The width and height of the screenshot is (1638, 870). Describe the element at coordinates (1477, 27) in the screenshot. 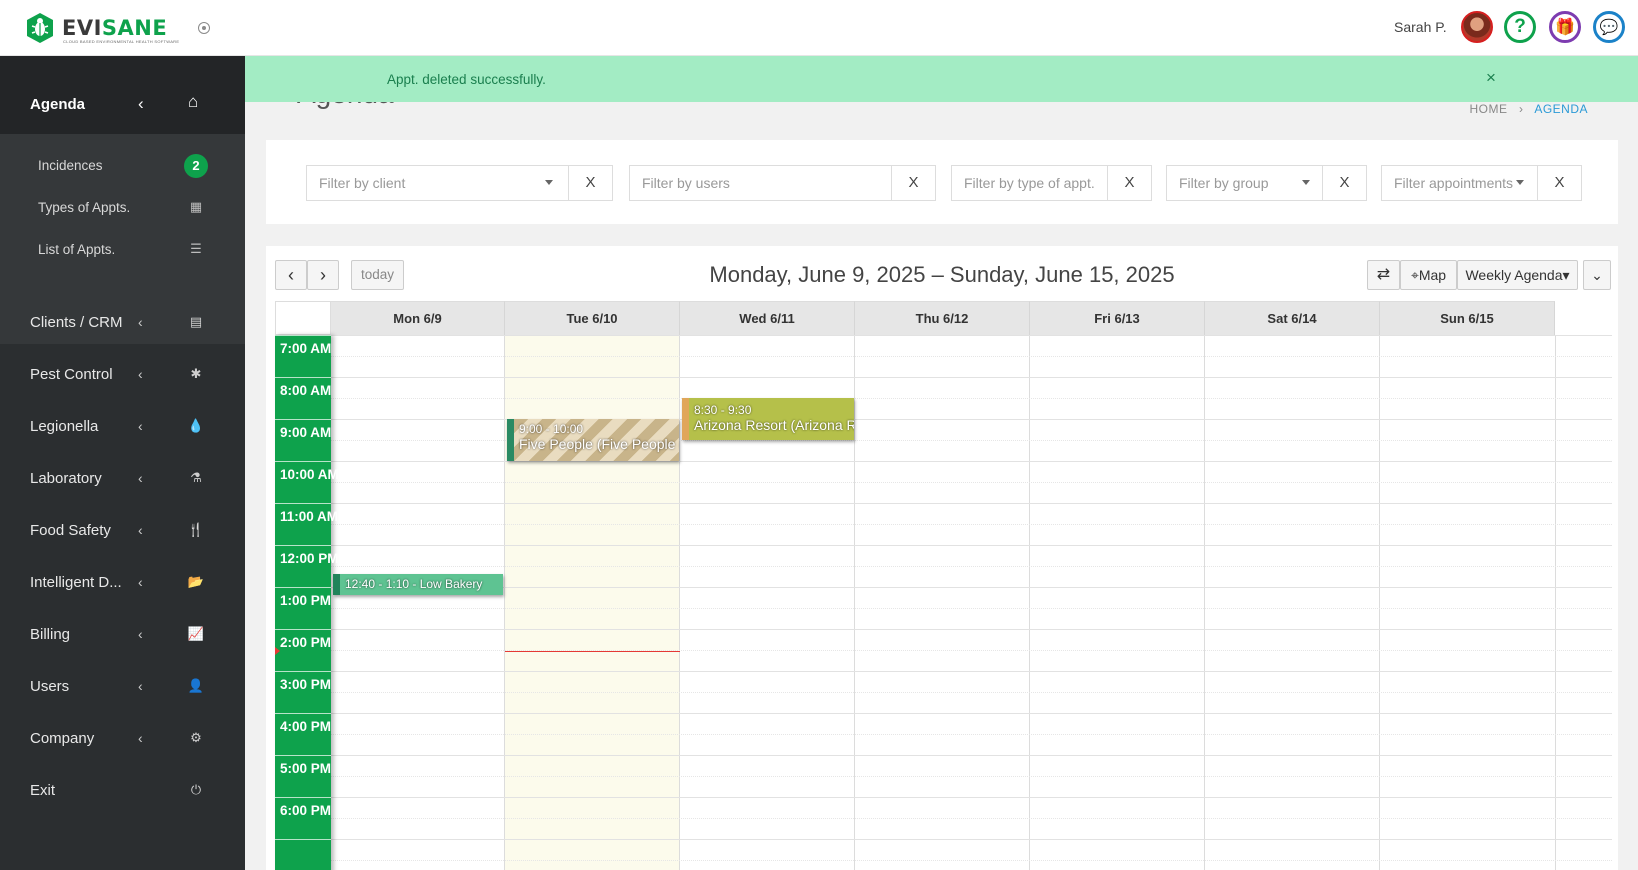

I see `avatar` at that location.